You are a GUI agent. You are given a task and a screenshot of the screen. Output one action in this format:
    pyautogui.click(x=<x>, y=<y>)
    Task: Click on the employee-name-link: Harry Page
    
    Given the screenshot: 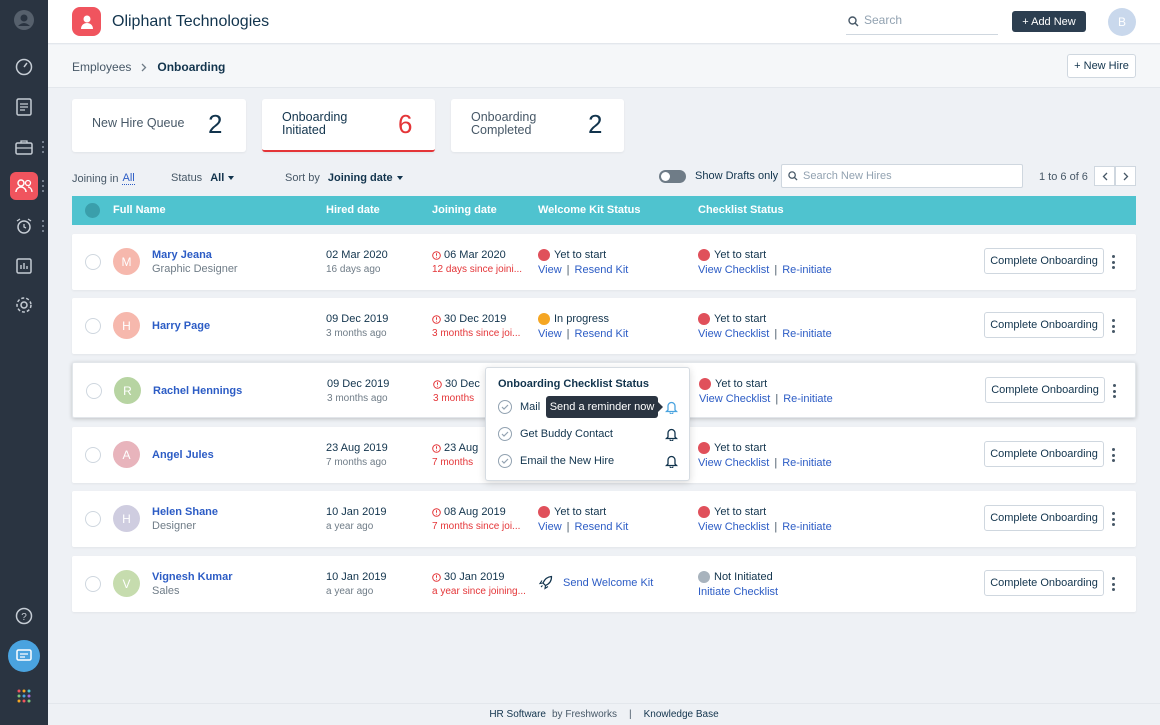 What is the action you would take?
    pyautogui.click(x=181, y=326)
    